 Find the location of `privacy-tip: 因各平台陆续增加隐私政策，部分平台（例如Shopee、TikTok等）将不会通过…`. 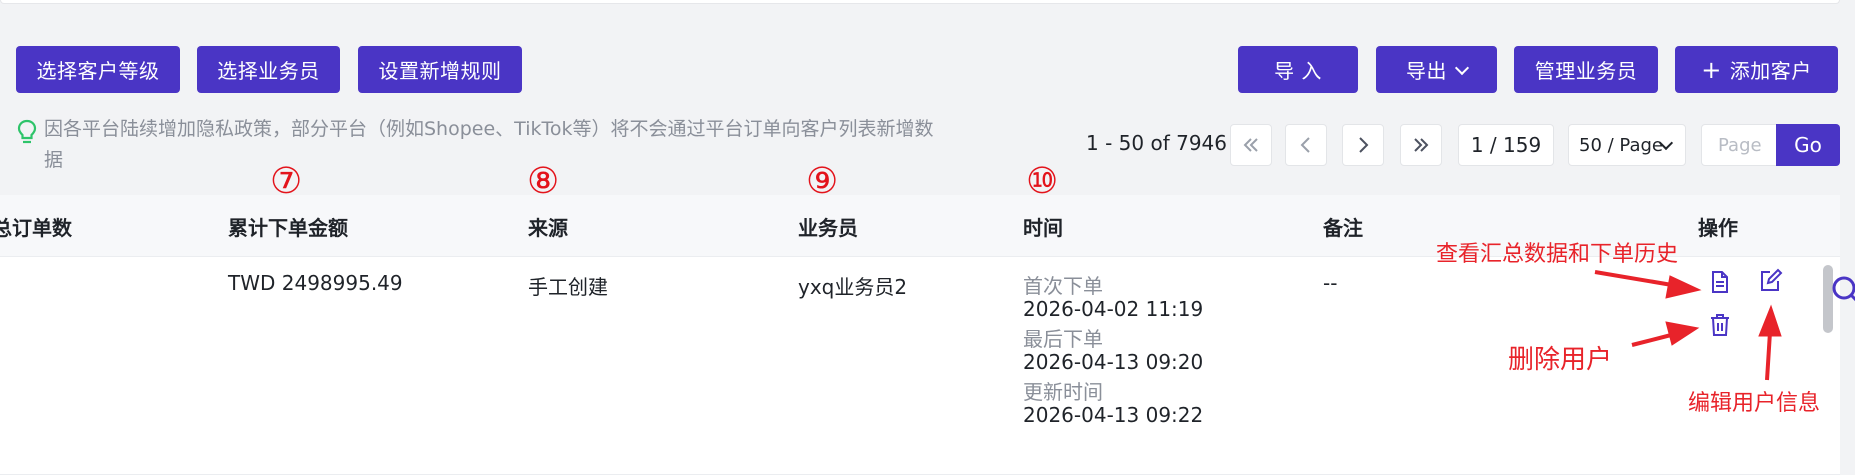

privacy-tip: 因各平台陆续增加隐私政策，部分平台（例如Shopee、TikTok等）将不会通过… is located at coordinates (480, 145).